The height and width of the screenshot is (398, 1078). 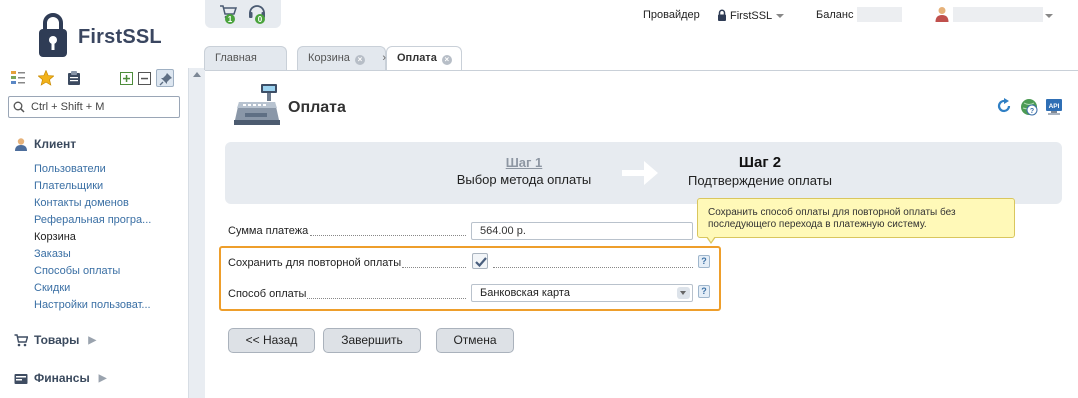 What do you see at coordinates (722, 15) in the screenshot?
I see `lock-icon` at bounding box center [722, 15].